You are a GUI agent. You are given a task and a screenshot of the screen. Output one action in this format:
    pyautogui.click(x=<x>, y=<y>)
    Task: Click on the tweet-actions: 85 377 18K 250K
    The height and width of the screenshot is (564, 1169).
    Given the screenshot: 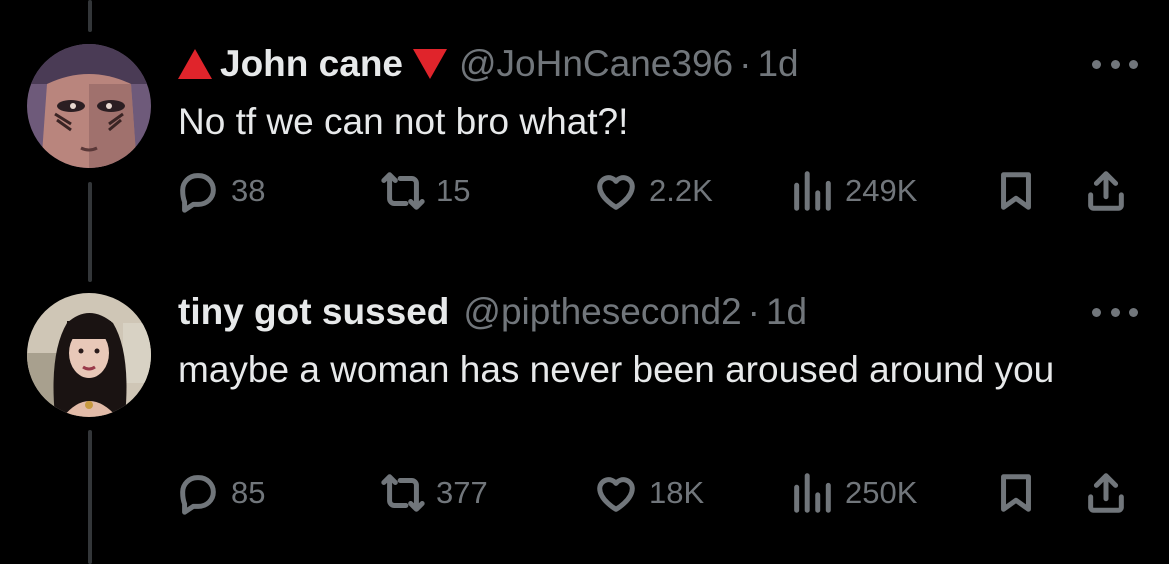 What is the action you would take?
    pyautogui.click(x=657, y=493)
    